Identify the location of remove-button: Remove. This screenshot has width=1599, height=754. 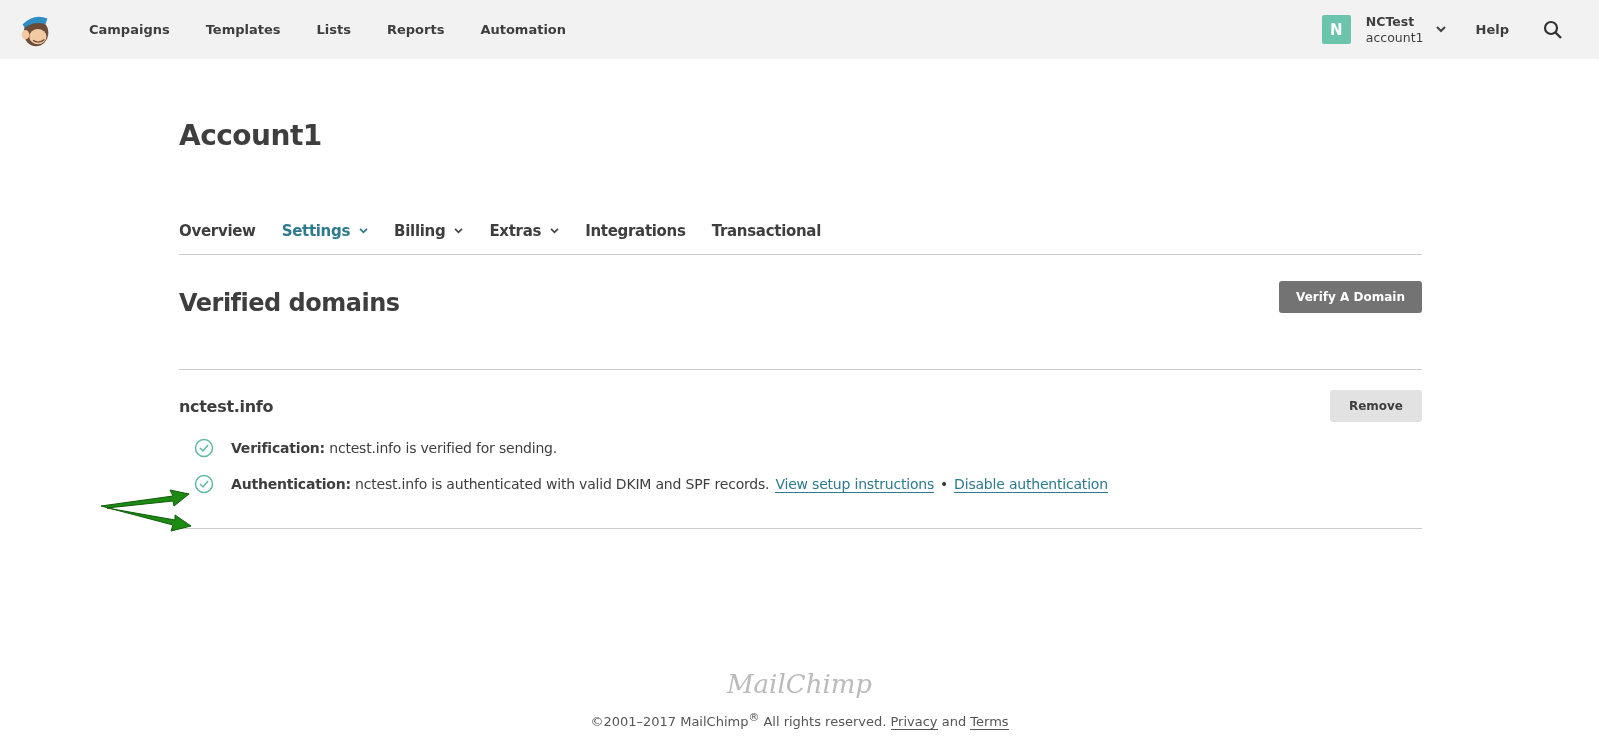
(1375, 406).